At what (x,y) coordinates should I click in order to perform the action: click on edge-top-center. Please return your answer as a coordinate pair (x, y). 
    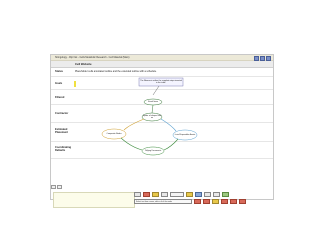
    Looking at the image, I should click on (152, 109).